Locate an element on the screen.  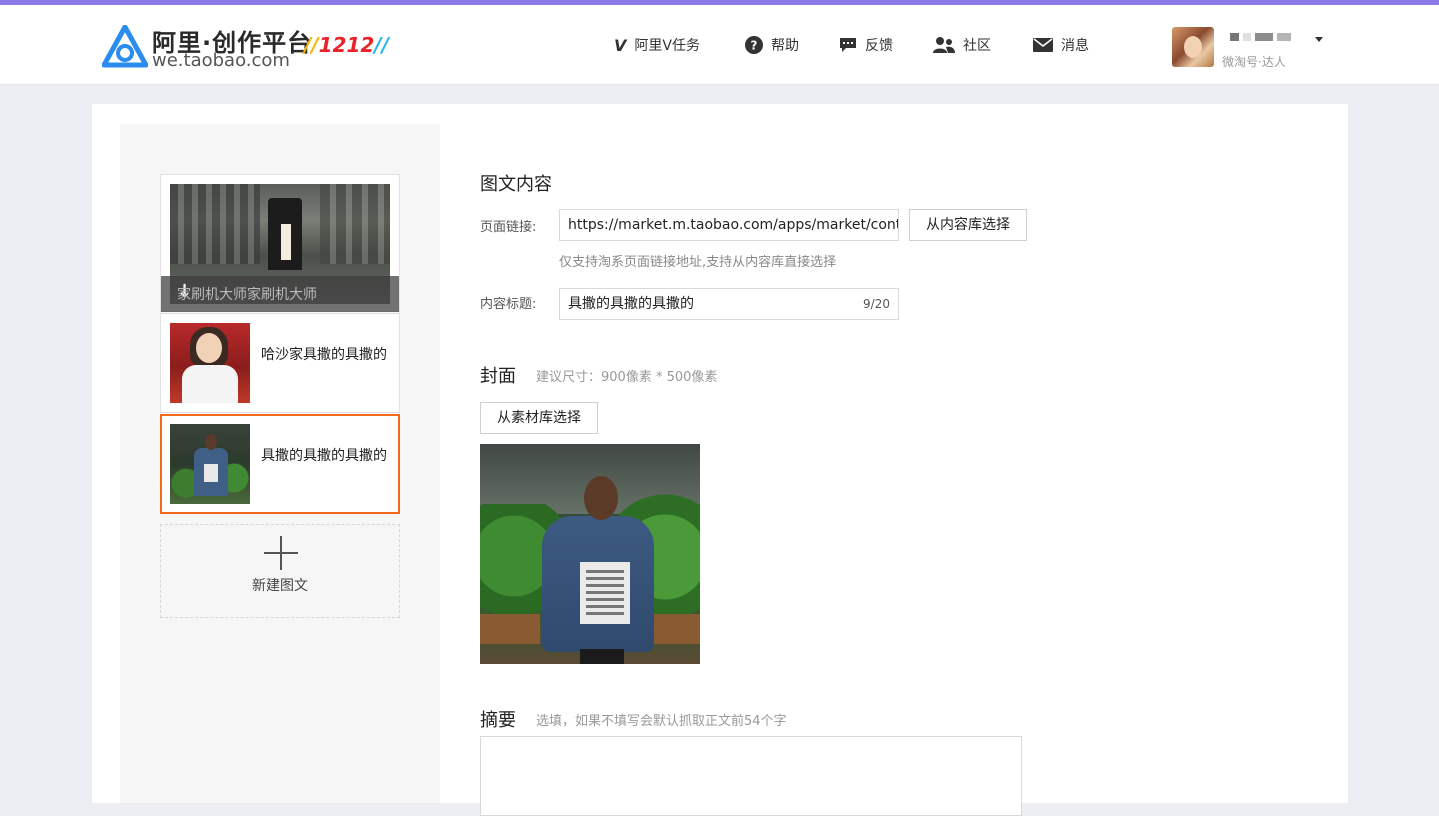
card-title-overlay: ↓ 家刷机大师家刷机大师 is located at coordinates (280, 294).